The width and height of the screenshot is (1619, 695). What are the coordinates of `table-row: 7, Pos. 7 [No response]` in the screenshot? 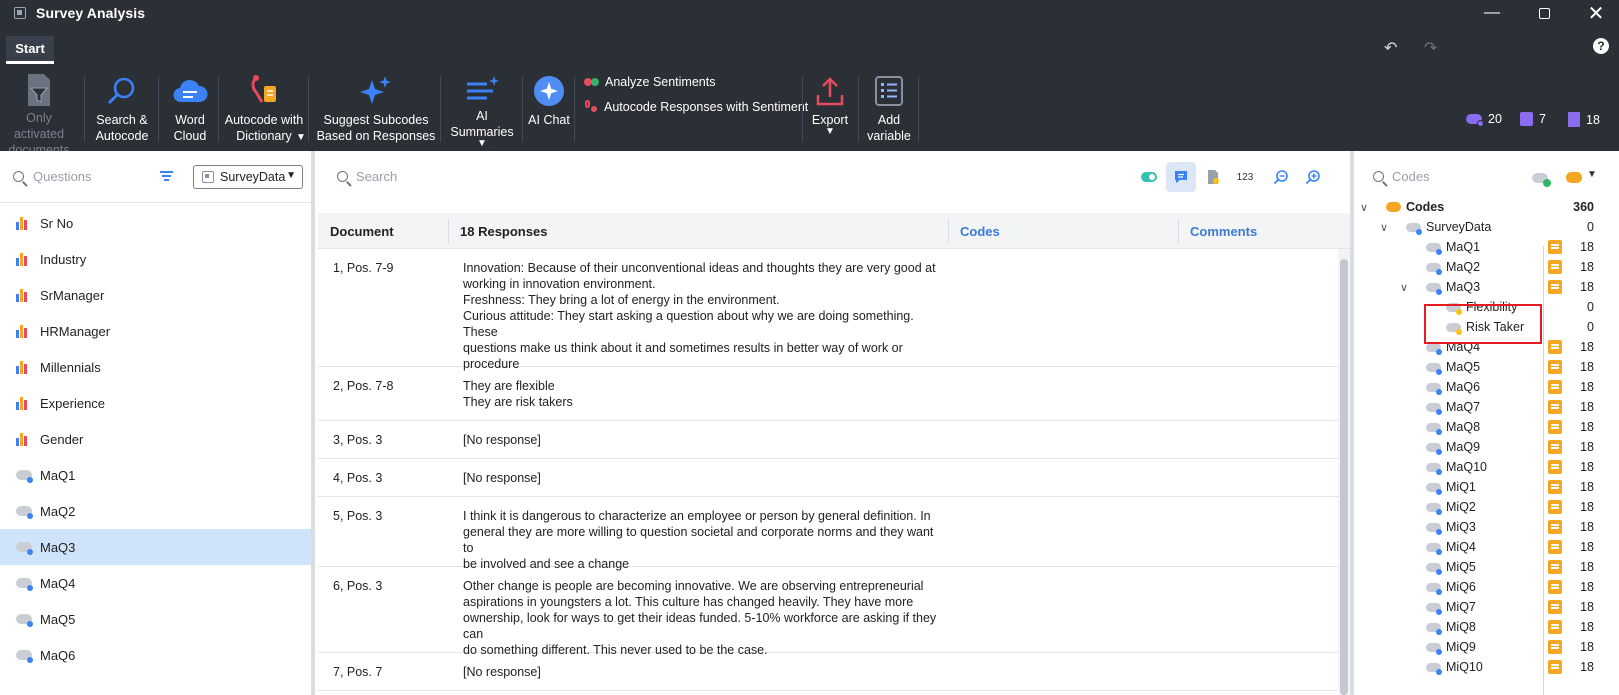 It's located at (828, 672).